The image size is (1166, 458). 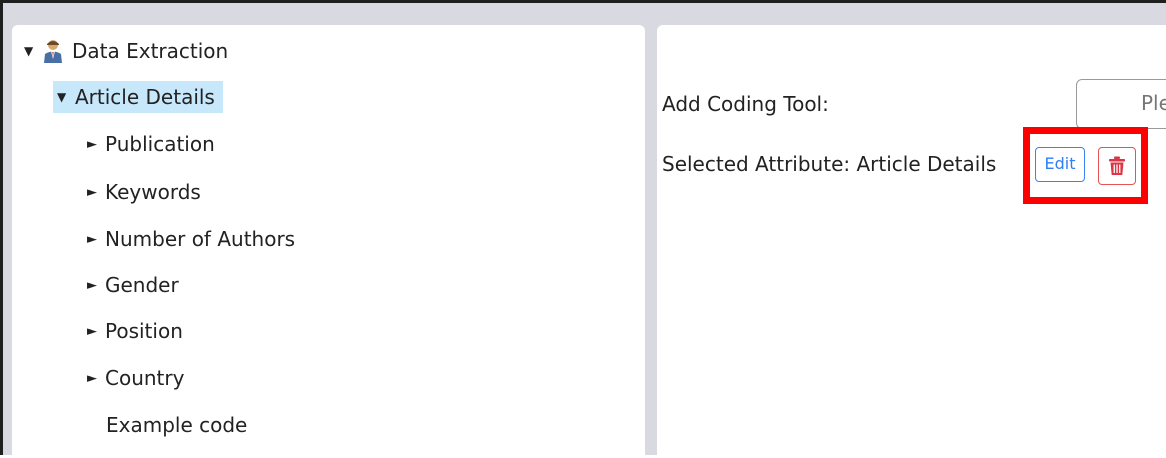 I want to click on tree-node-label: Example code, so click(x=177, y=425).